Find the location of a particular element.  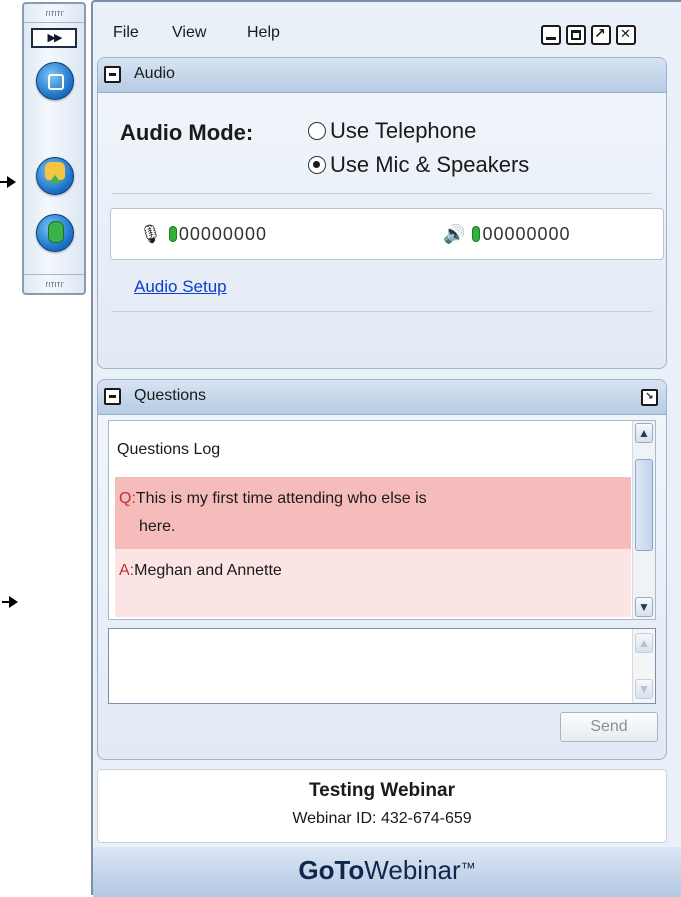

send-button: Send is located at coordinates (609, 727).